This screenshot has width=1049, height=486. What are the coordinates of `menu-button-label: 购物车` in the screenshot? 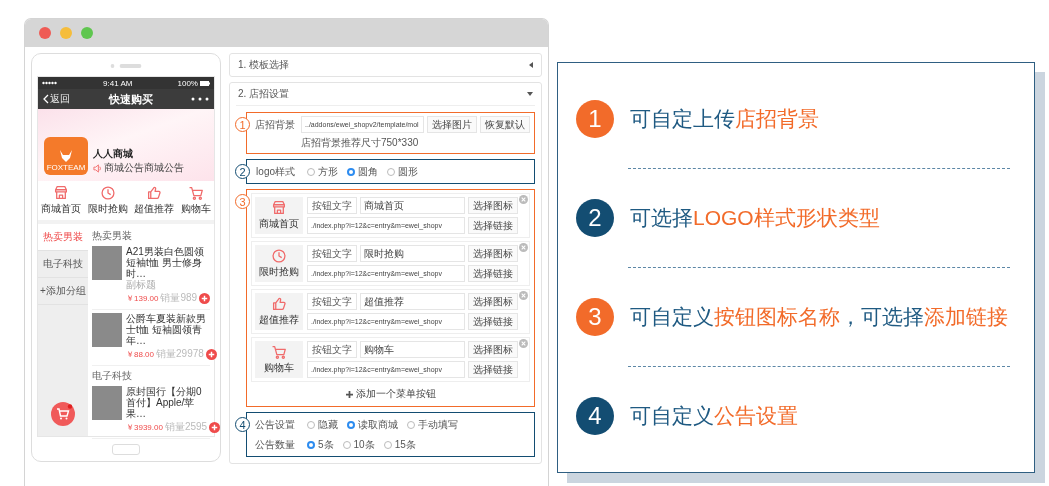 It's located at (279, 367).